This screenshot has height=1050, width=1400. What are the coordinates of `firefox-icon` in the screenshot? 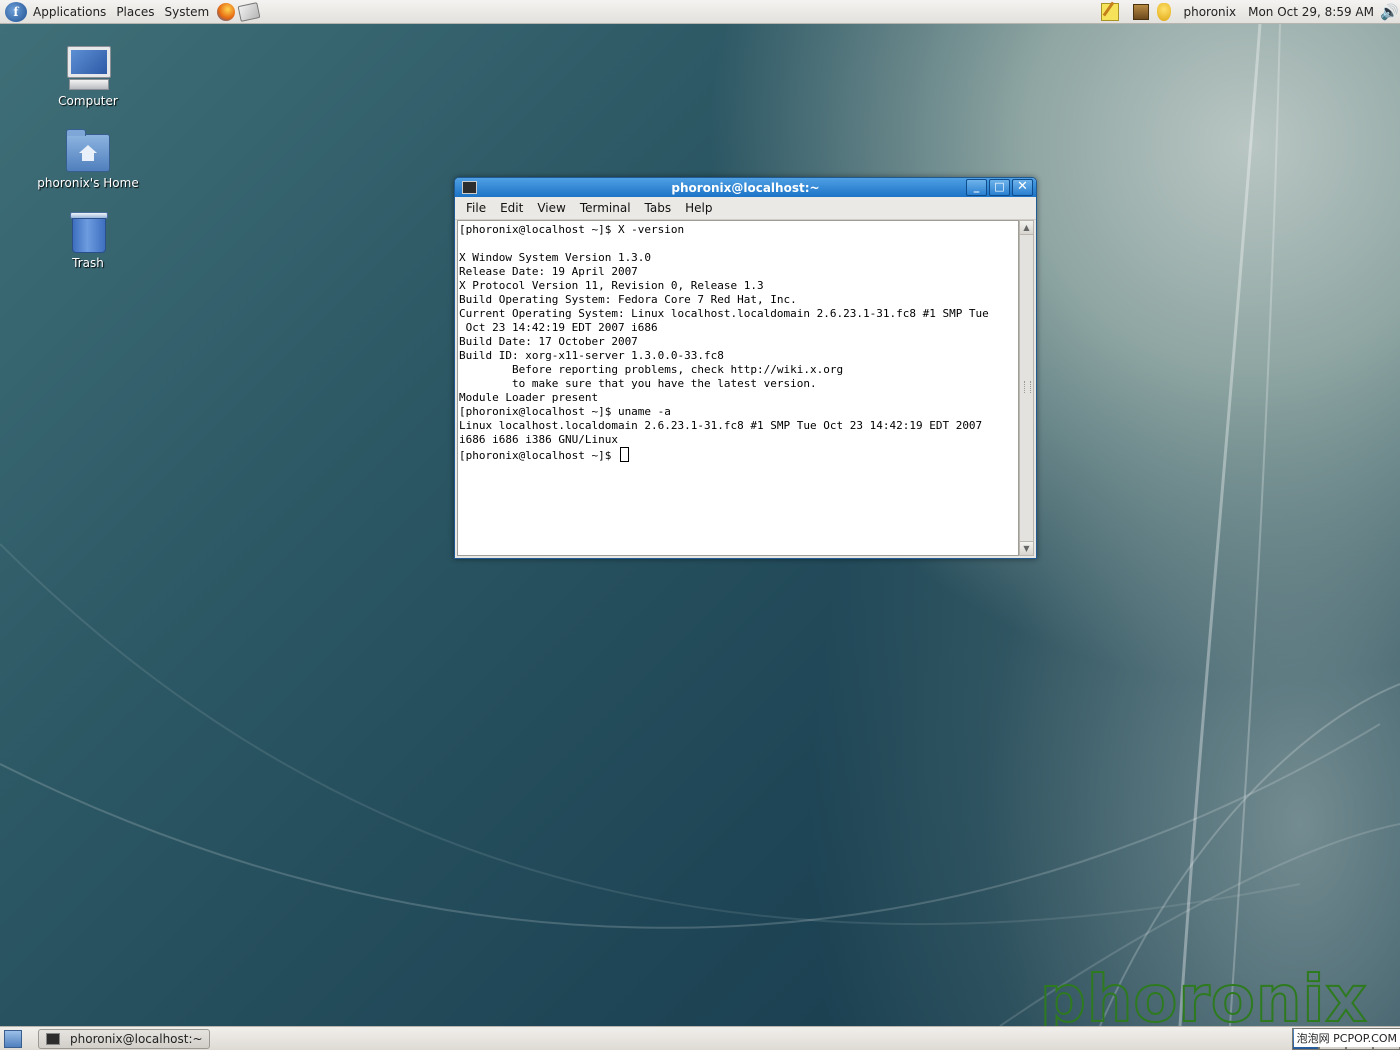 It's located at (226, 11).